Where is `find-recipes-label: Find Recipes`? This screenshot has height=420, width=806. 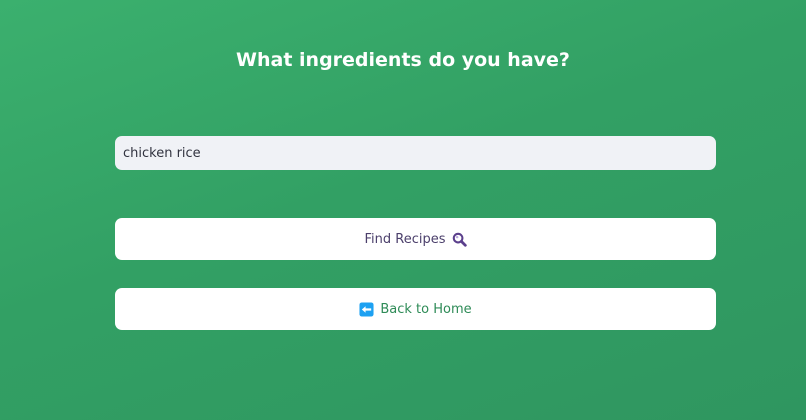 find-recipes-label: Find Recipes is located at coordinates (405, 239).